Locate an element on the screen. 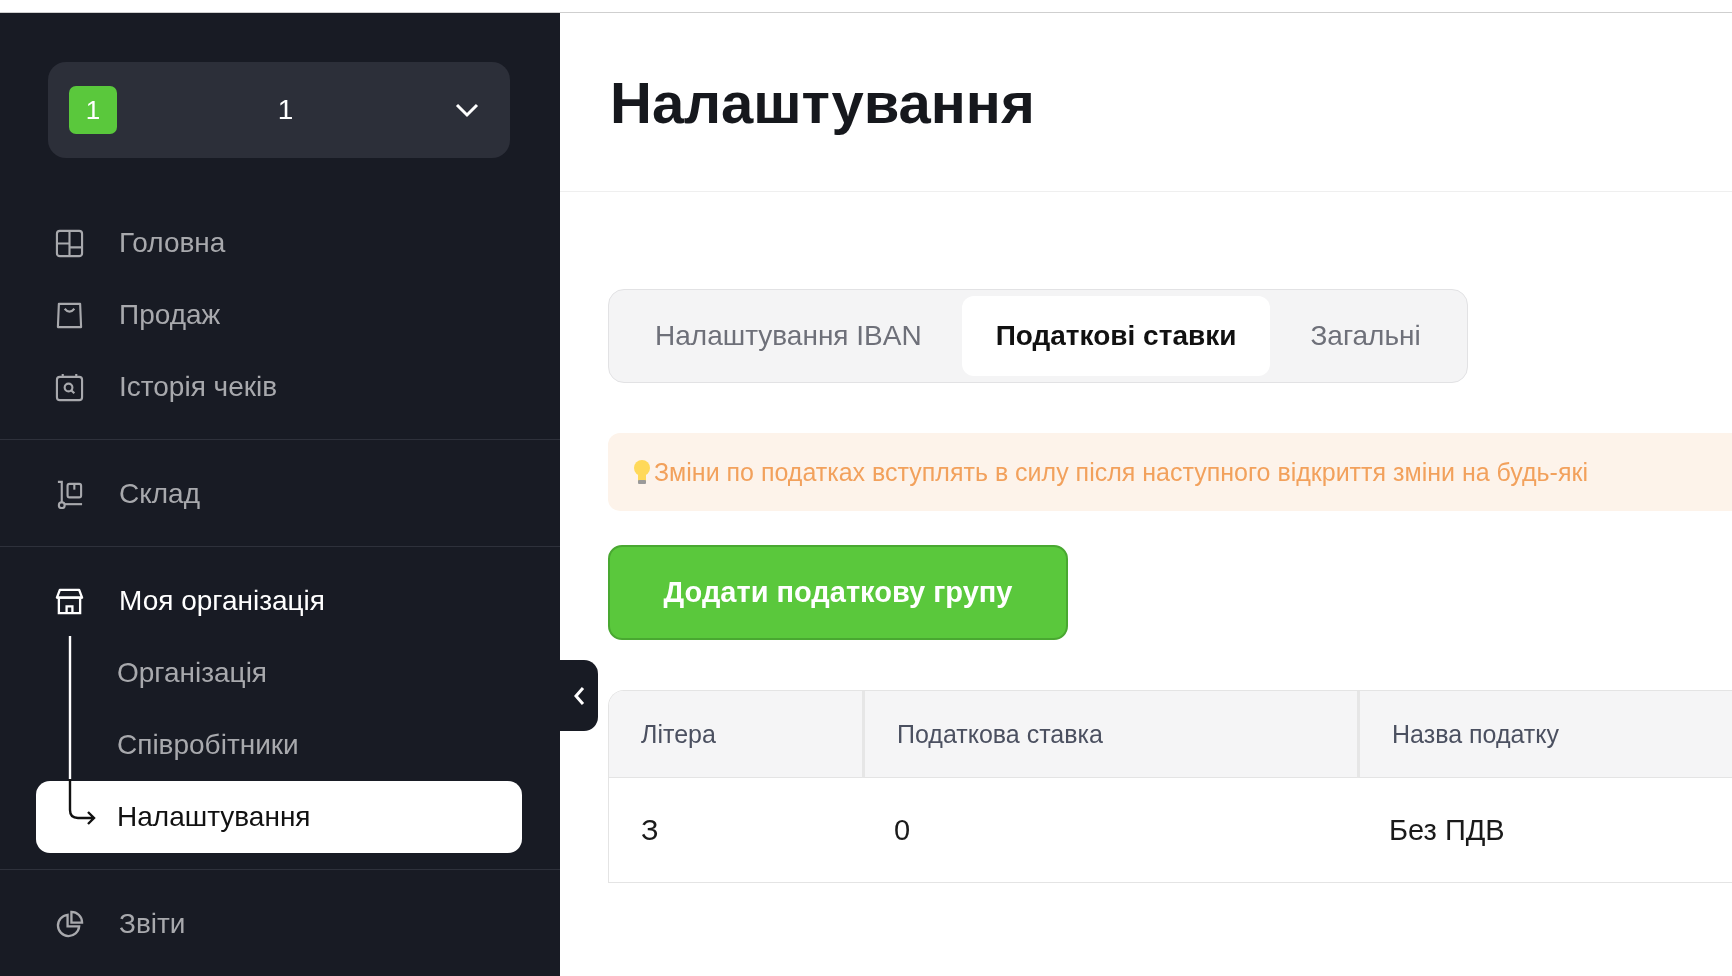 This screenshot has width=1732, height=976. nav-item: Склад is located at coordinates (280, 494).